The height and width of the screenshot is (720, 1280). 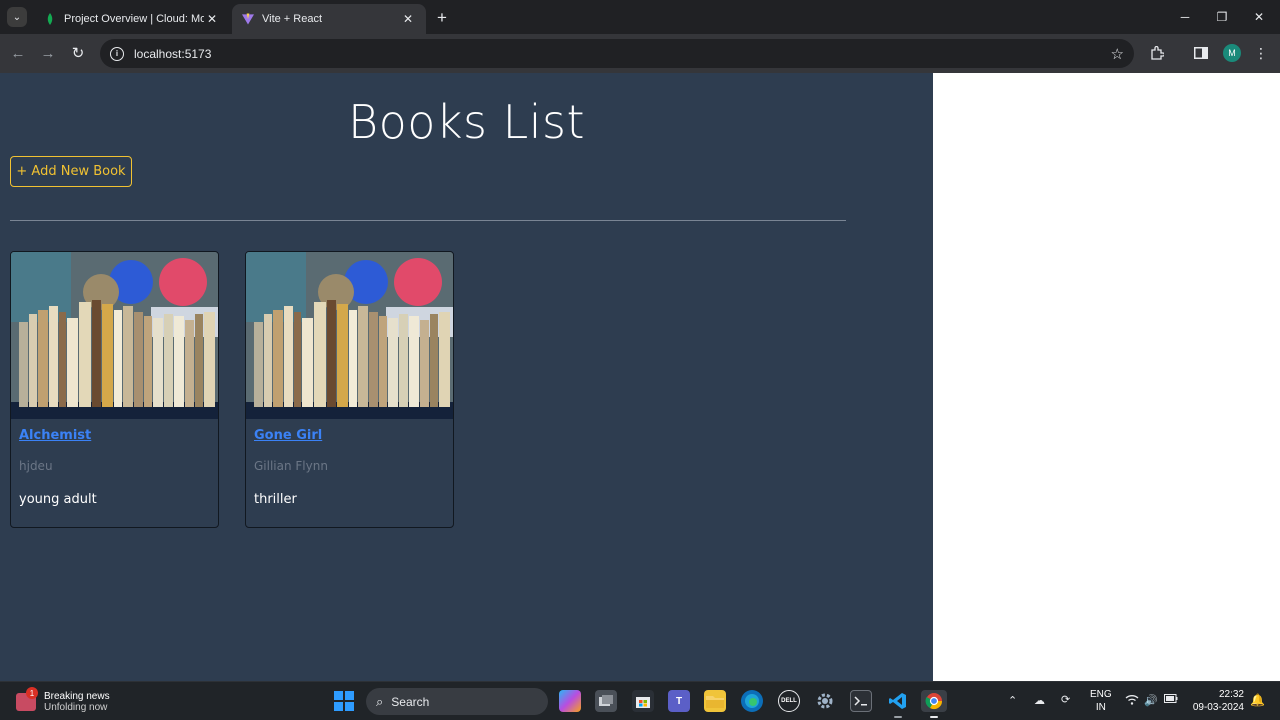 I want to click on battery-icon, so click(x=1171, y=698).